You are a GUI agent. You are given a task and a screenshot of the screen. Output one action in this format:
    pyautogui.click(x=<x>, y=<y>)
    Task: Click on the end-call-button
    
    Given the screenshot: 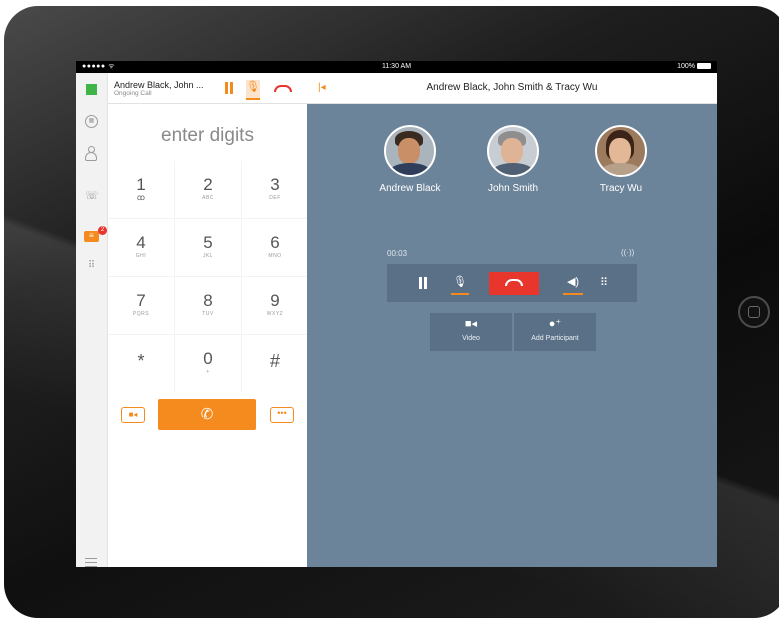 What is the action you would take?
    pyautogui.click(x=514, y=283)
    